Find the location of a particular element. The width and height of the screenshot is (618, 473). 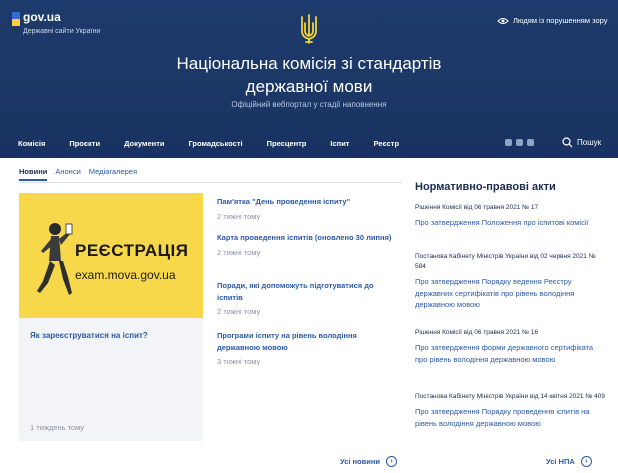

facebook-icon is located at coordinates (508, 142).